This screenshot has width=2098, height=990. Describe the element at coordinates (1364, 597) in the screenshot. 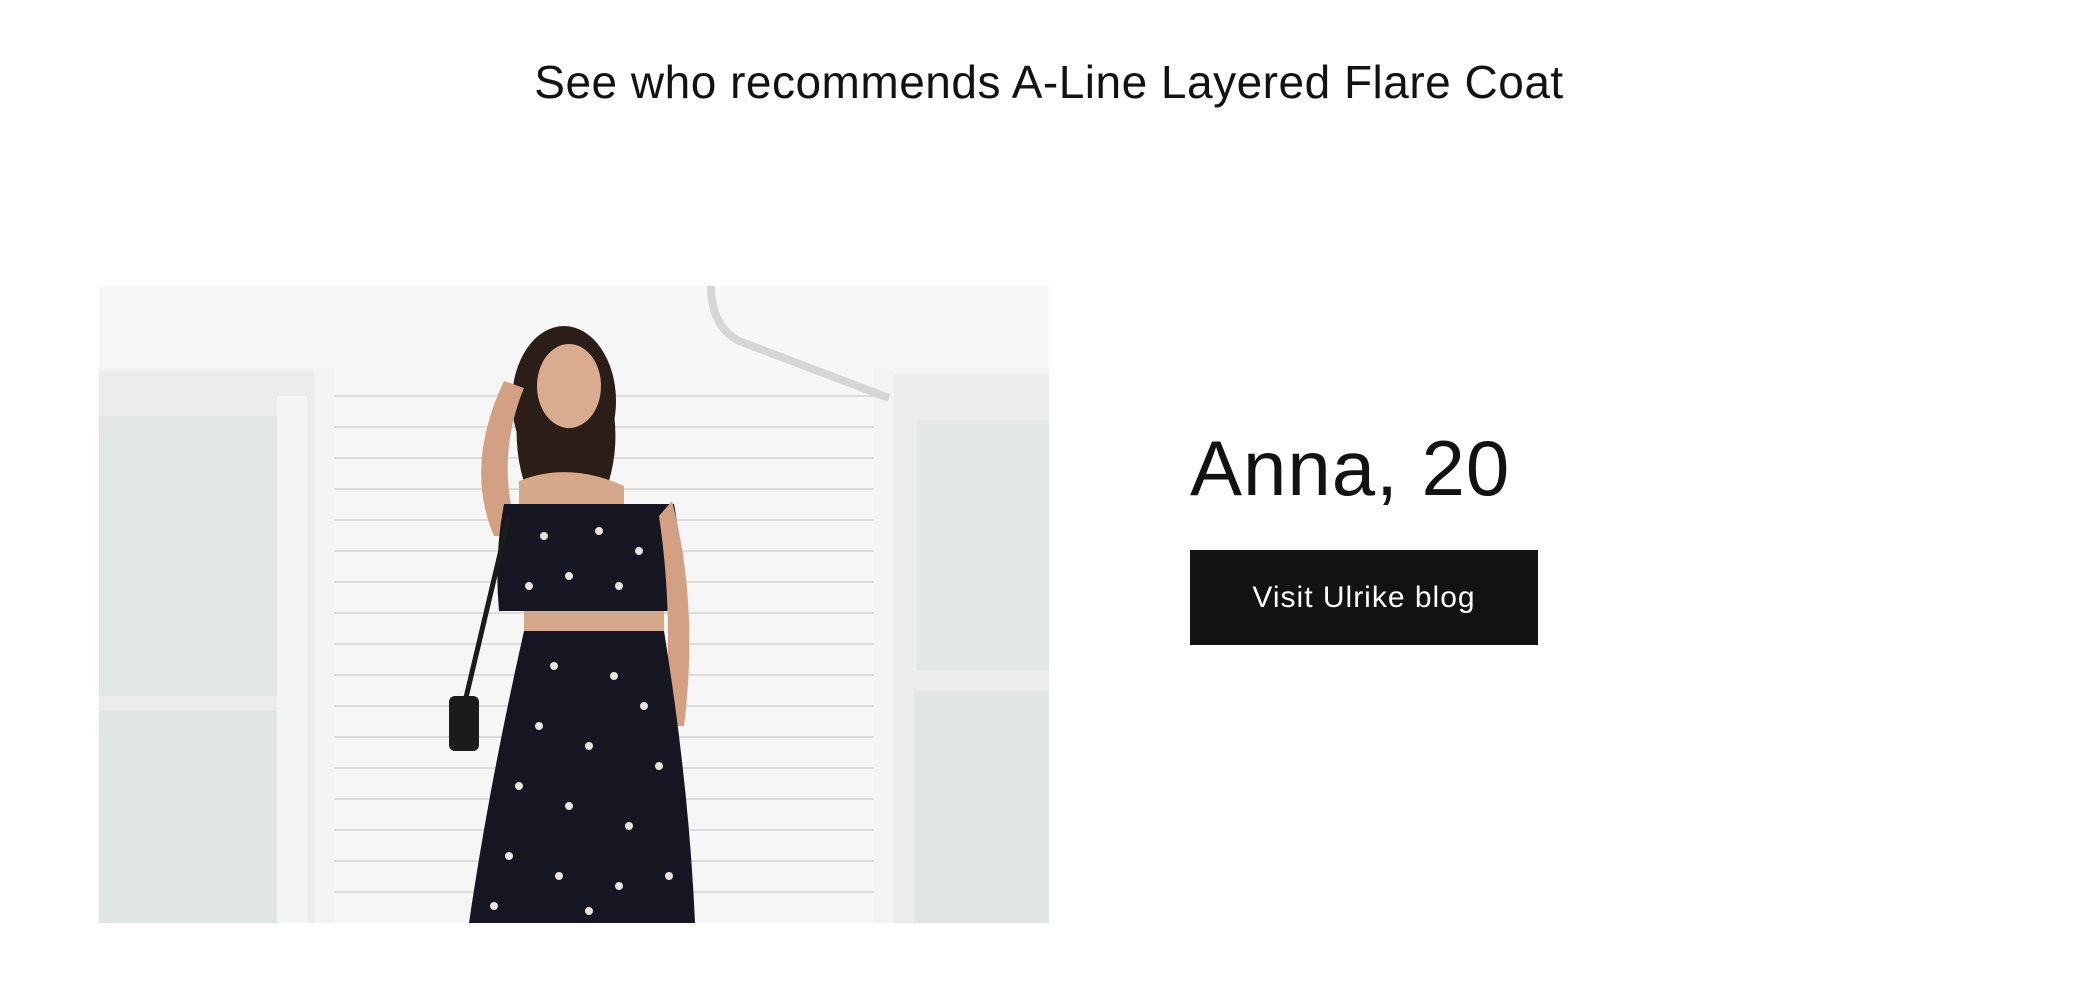

I see `visit-blog-button: Visit Ulrike blog` at that location.